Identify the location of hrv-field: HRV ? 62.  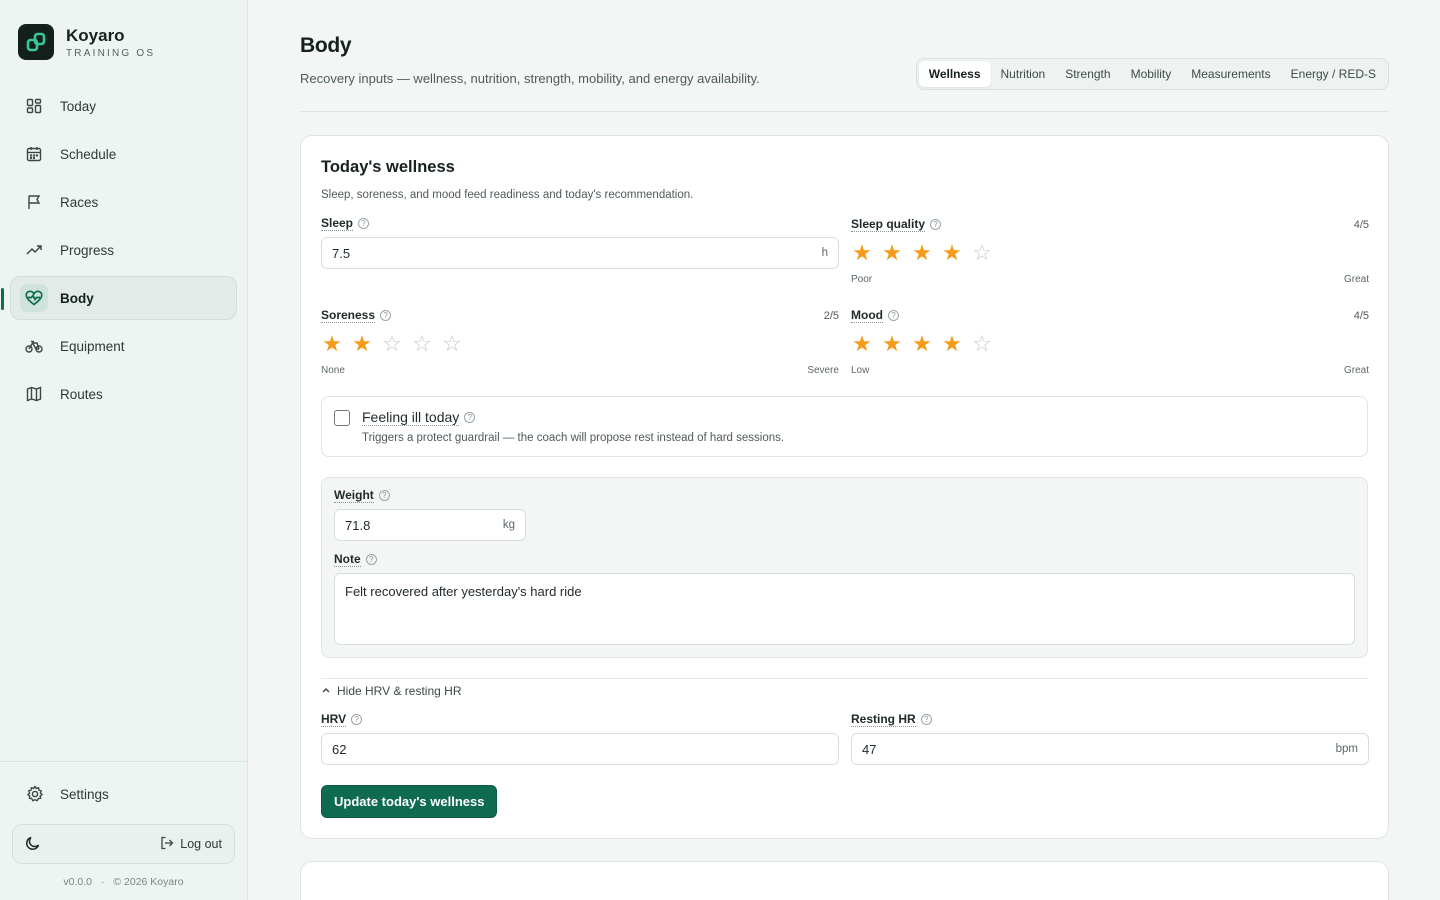
(580, 738).